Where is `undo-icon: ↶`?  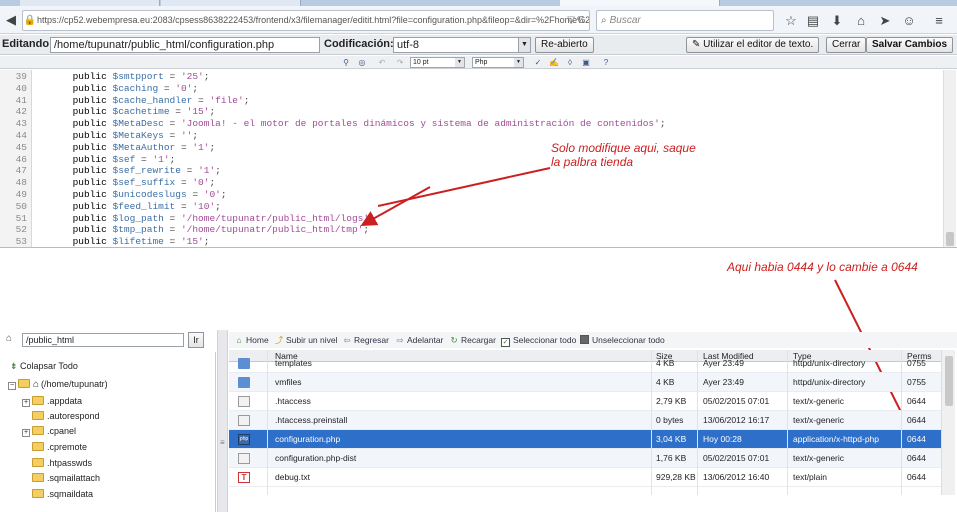 undo-icon: ↶ is located at coordinates (382, 62).